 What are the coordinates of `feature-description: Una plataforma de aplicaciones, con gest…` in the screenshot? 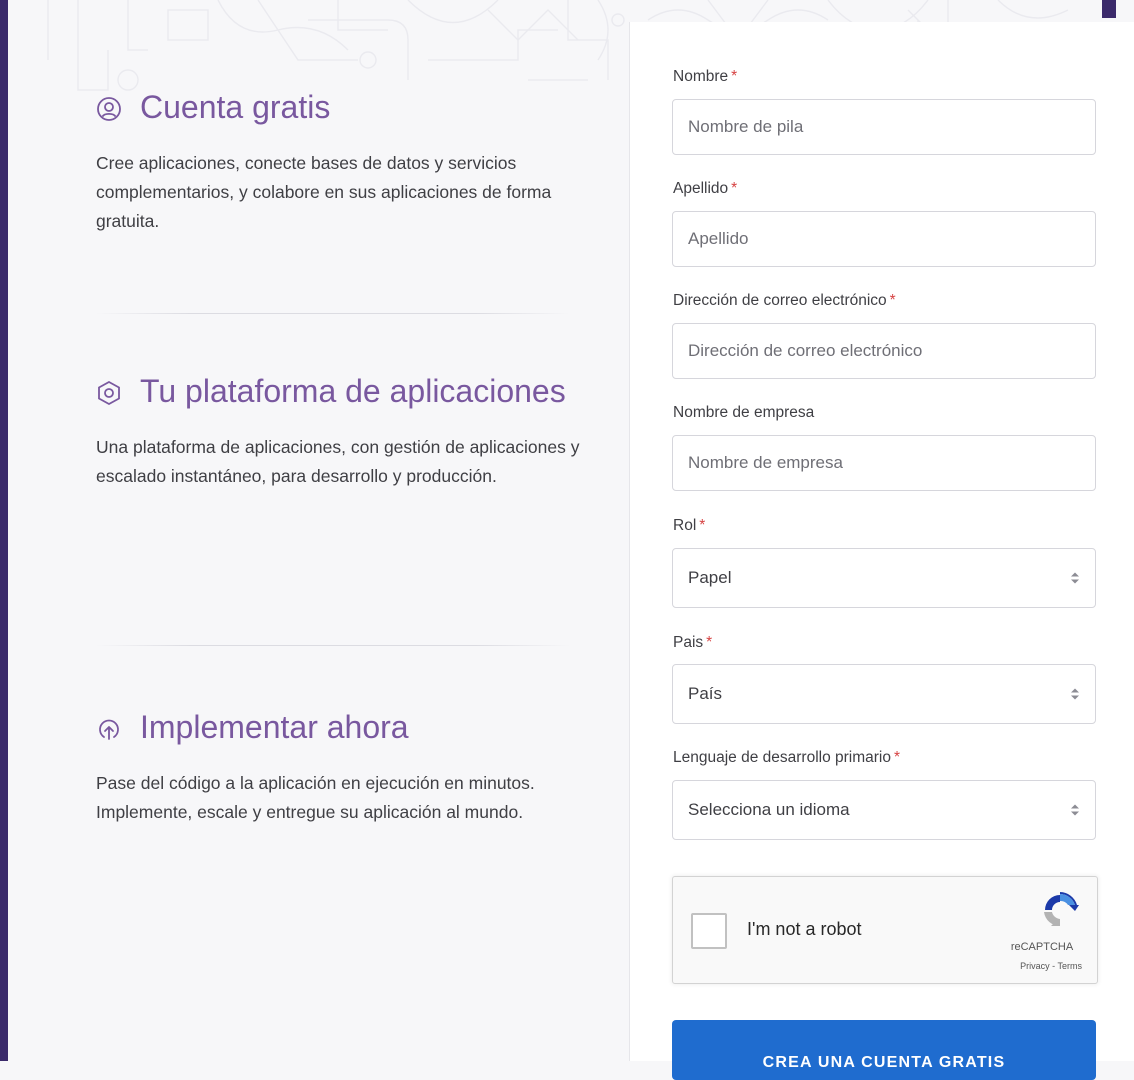 It's located at (338, 461).